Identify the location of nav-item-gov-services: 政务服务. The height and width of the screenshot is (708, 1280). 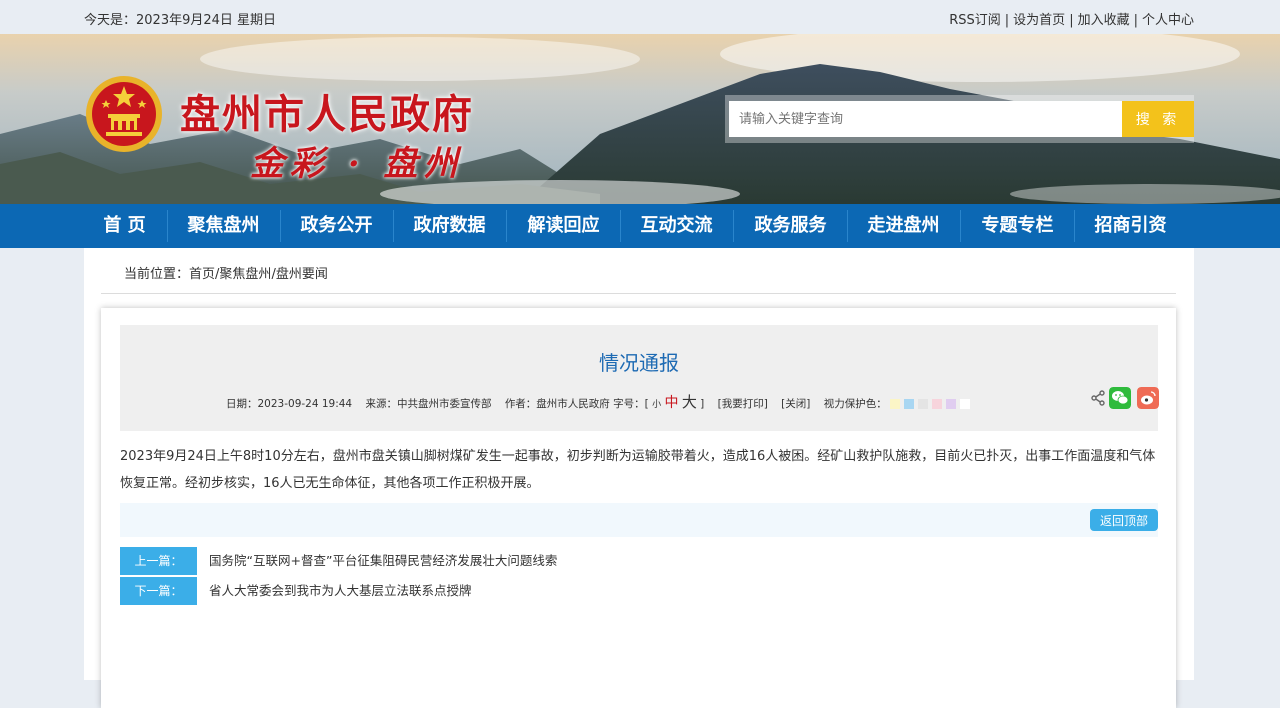
(790, 226).